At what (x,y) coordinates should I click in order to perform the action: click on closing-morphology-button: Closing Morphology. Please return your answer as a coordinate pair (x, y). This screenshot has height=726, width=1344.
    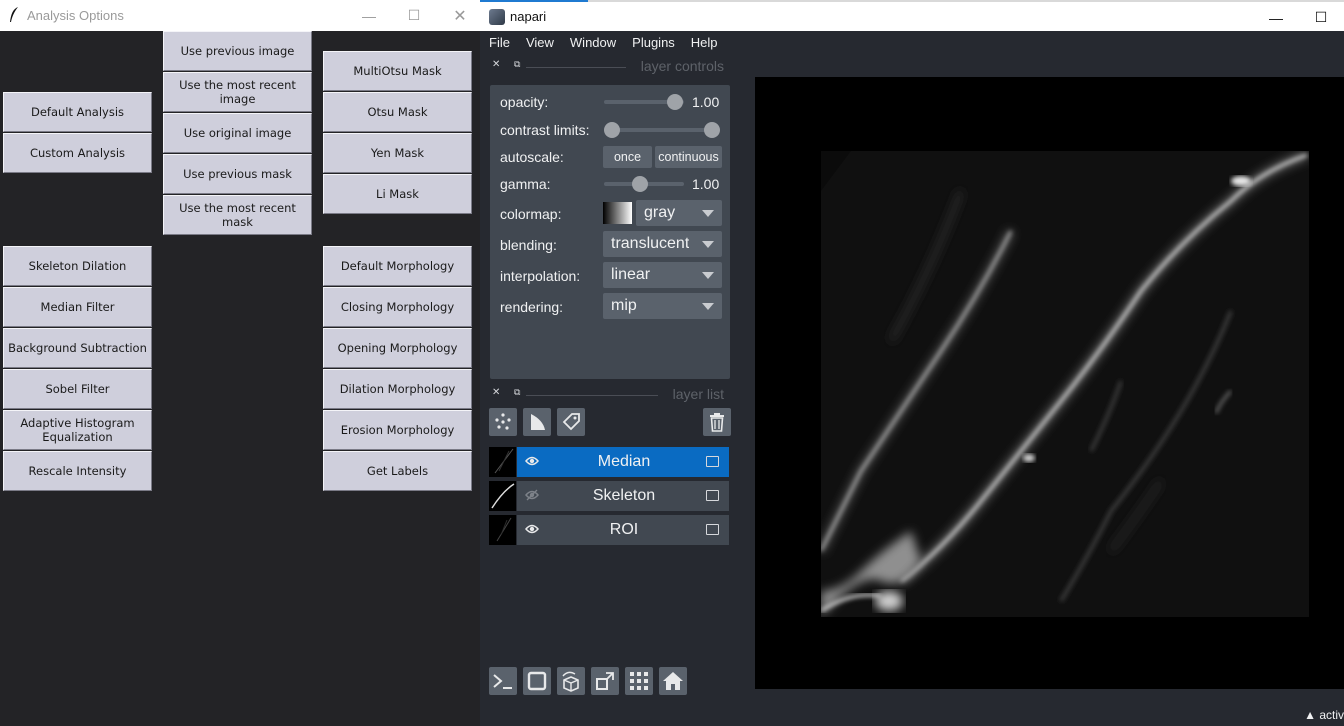
    Looking at the image, I should click on (397, 307).